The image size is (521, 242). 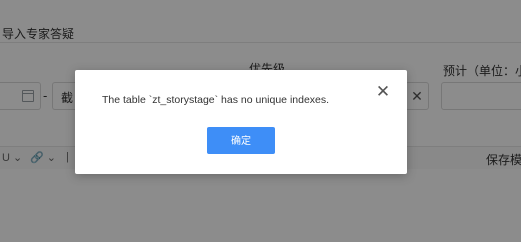 I want to click on close-icon: ✕, so click(x=383, y=91).